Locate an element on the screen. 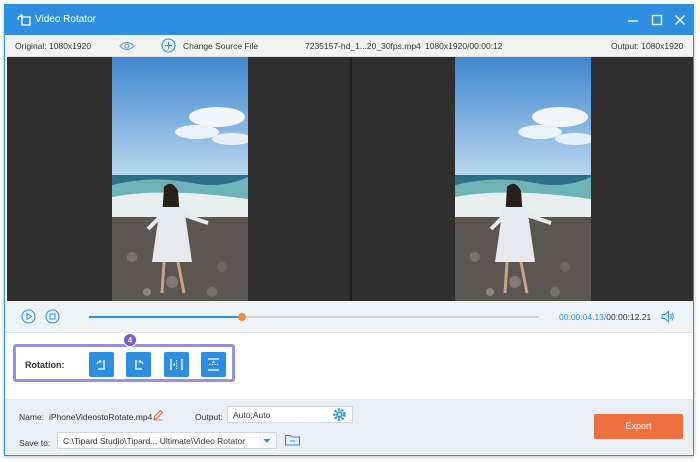 The image size is (700, 462). eye-icon is located at coordinates (127, 46).